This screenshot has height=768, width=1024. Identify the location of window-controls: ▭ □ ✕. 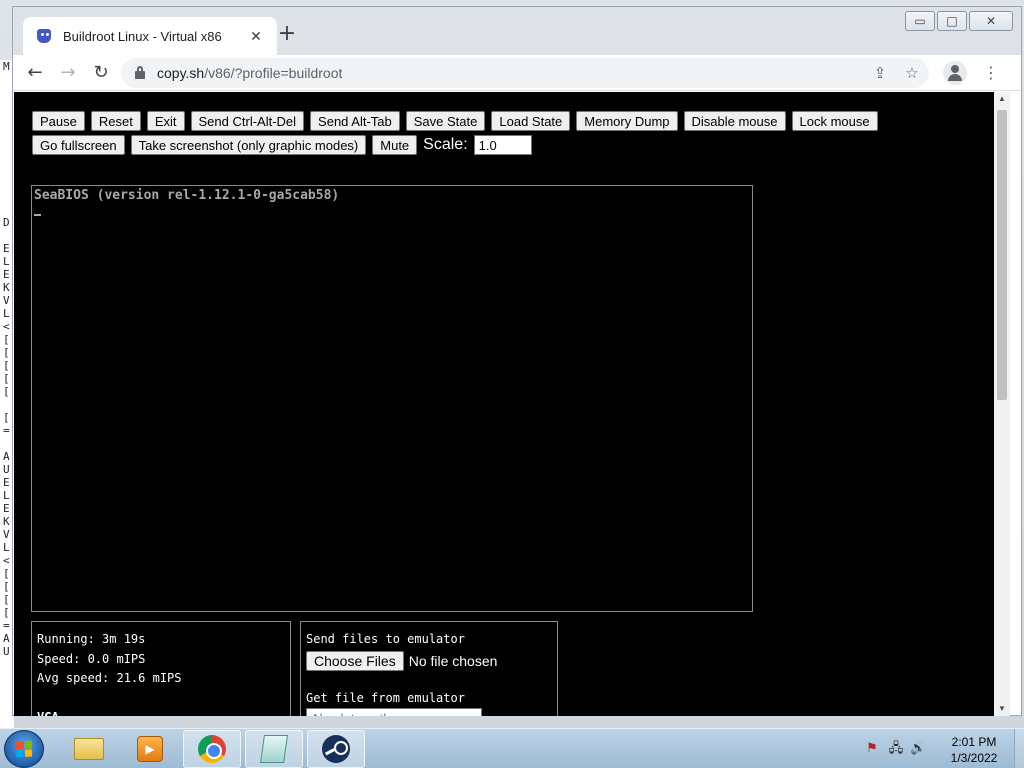
(959, 21).